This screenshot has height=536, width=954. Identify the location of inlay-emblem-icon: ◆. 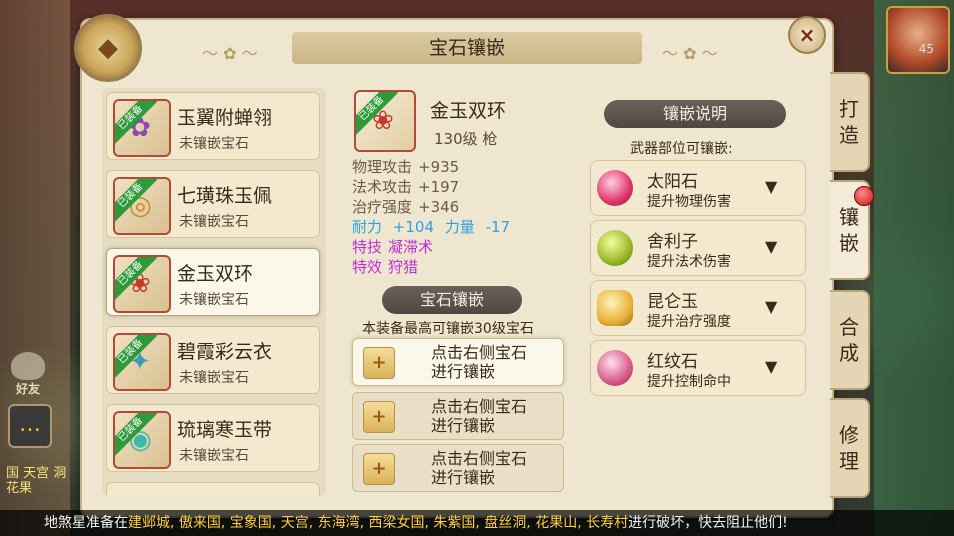
(108, 48).